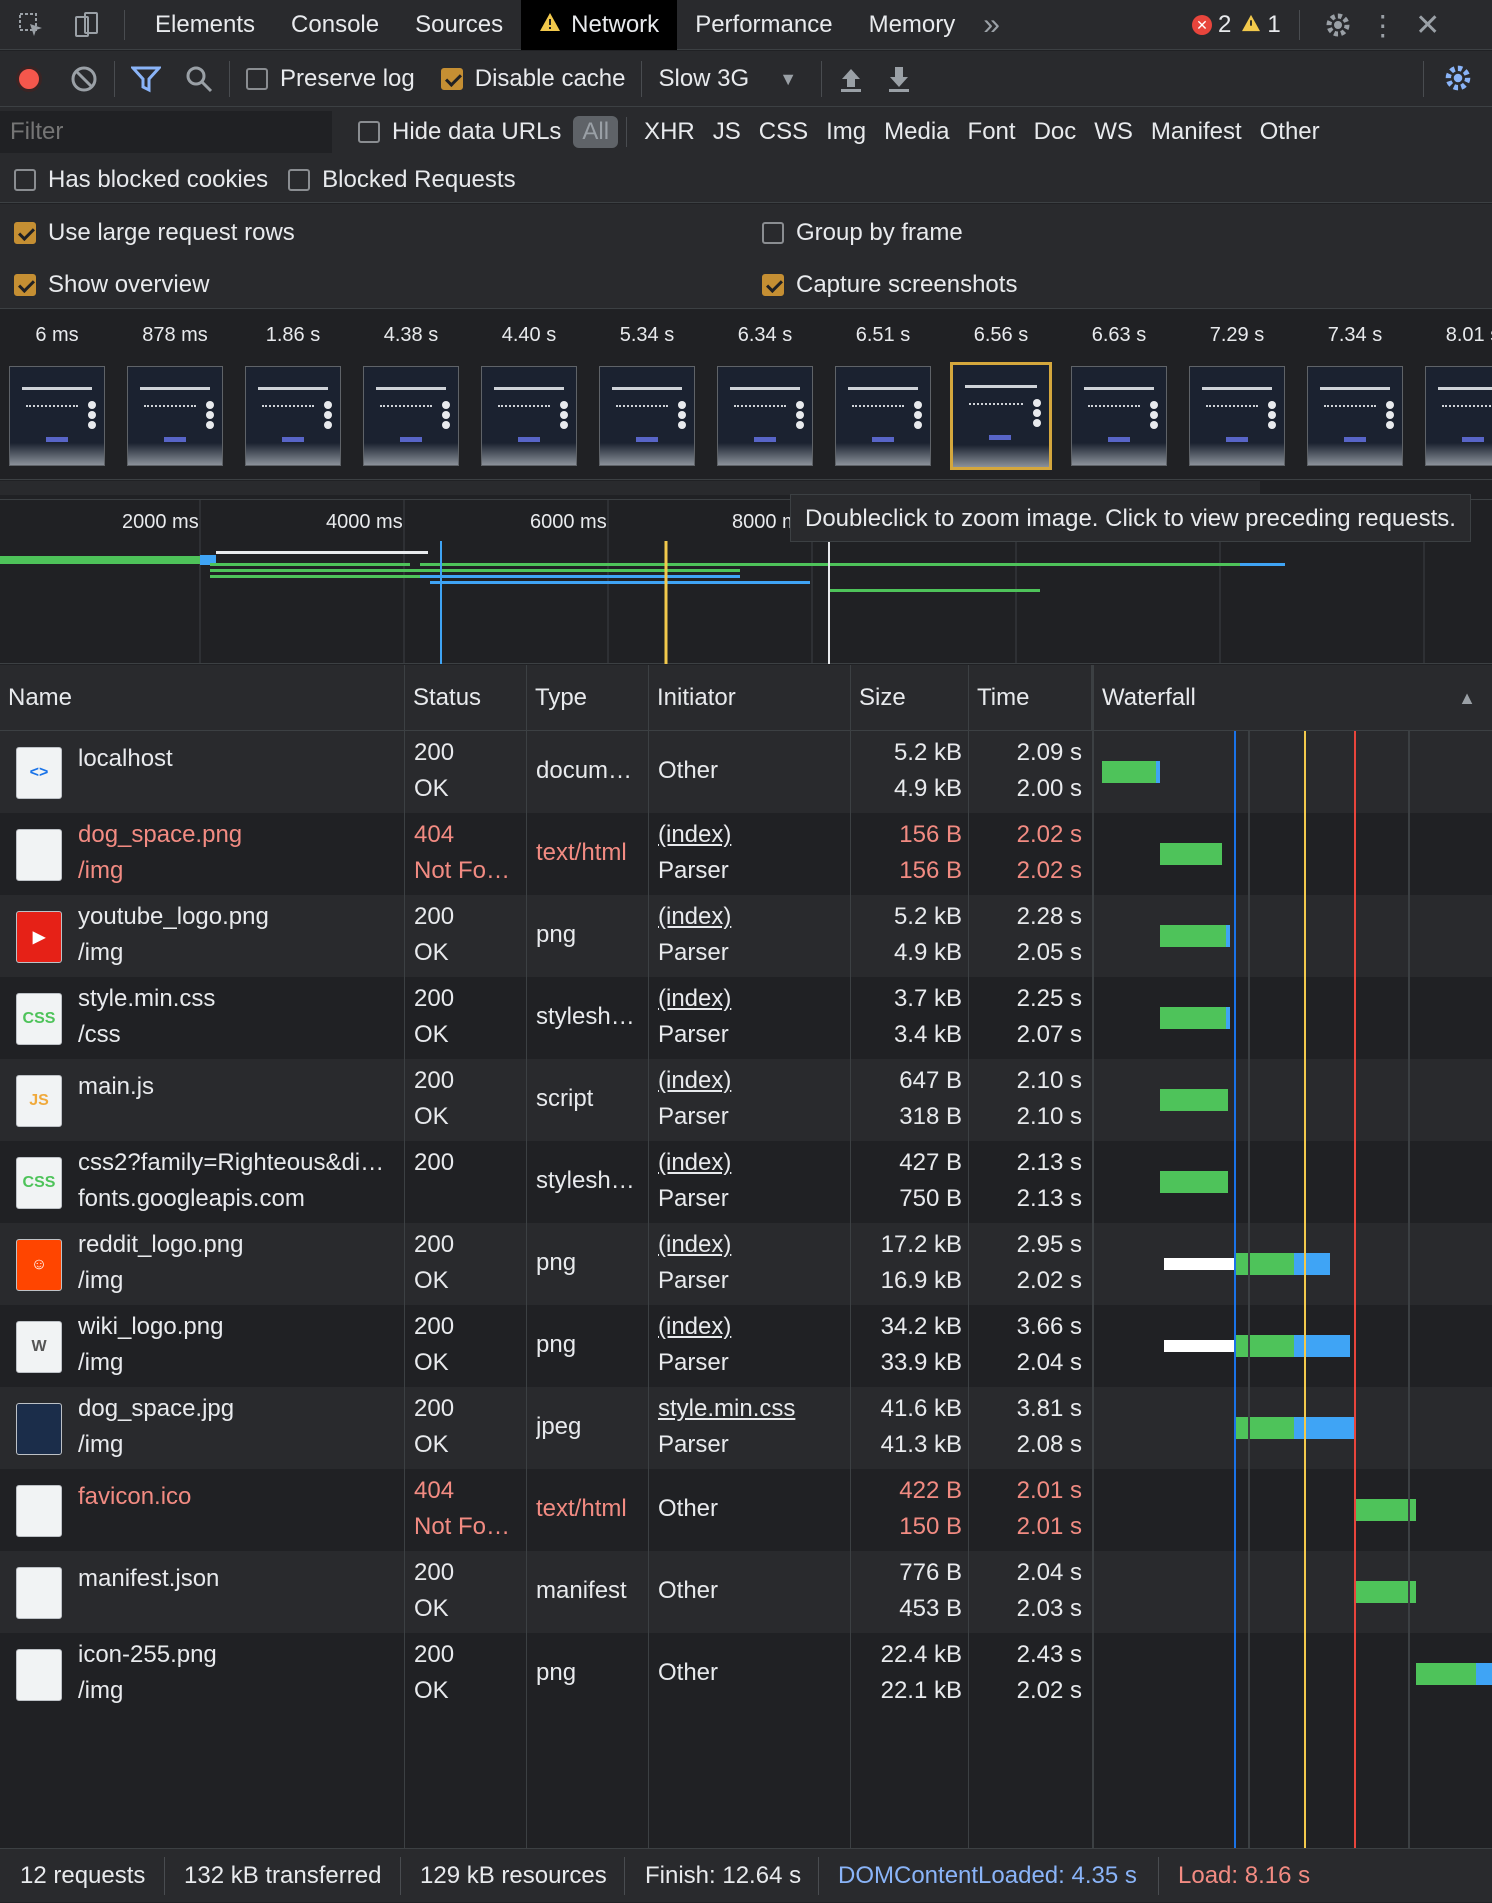 This screenshot has height=1903, width=1492. I want to click on filter-type-media: Media, so click(916, 132).